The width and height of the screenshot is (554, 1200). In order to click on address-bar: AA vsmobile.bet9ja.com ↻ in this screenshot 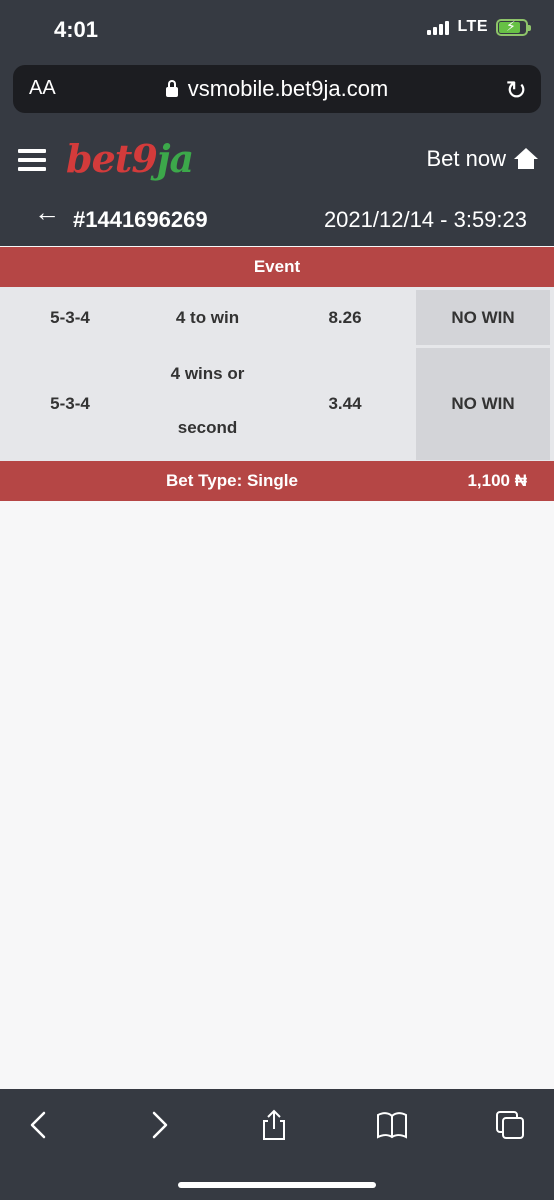, I will do `click(277, 89)`.